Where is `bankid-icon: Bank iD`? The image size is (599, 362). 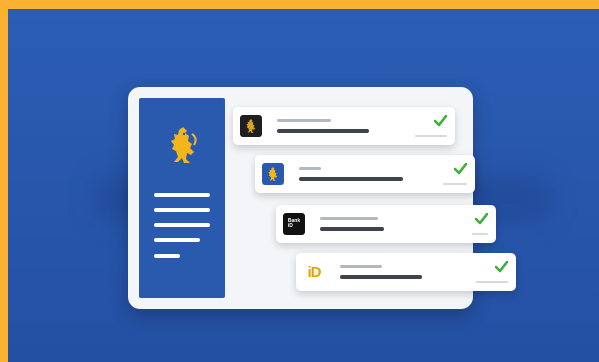
bankid-icon: Bank iD is located at coordinates (294, 224).